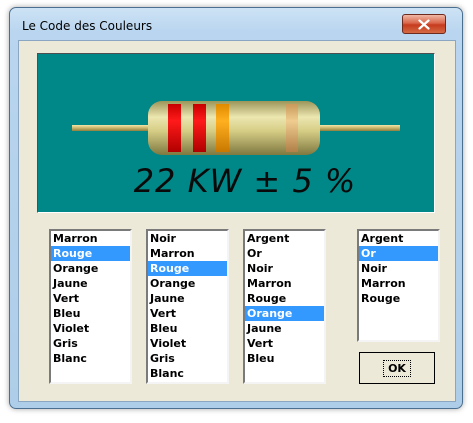  I want to click on close-icon, so click(424, 24).